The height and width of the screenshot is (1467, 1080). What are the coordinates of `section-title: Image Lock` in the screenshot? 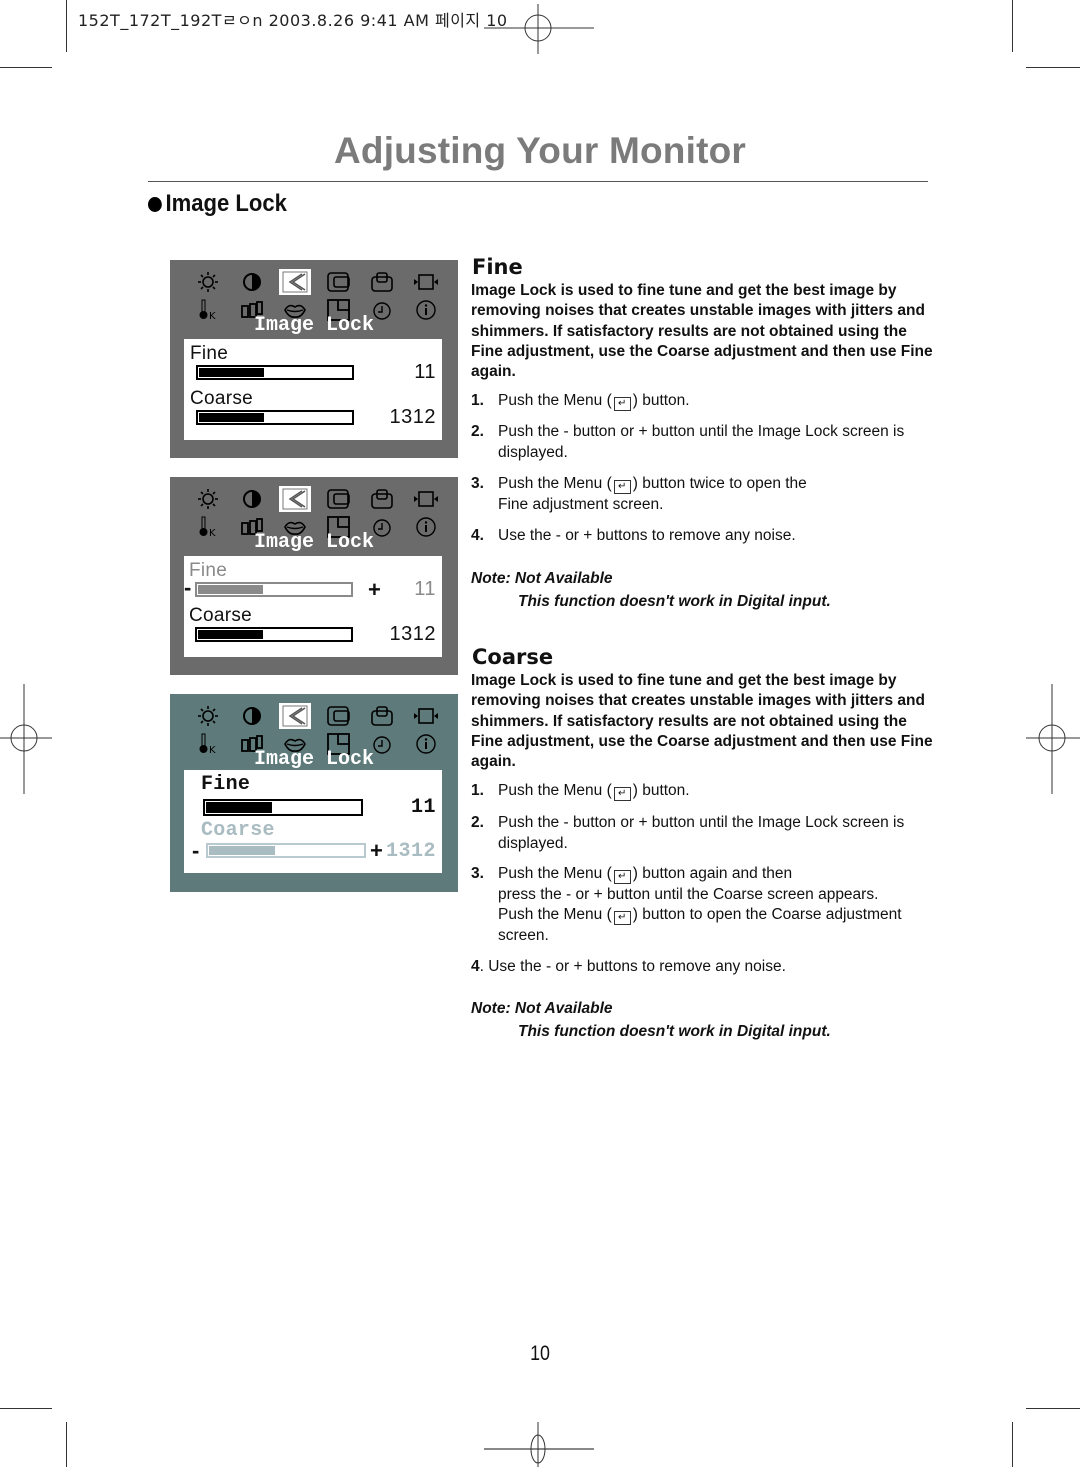 It's located at (226, 203).